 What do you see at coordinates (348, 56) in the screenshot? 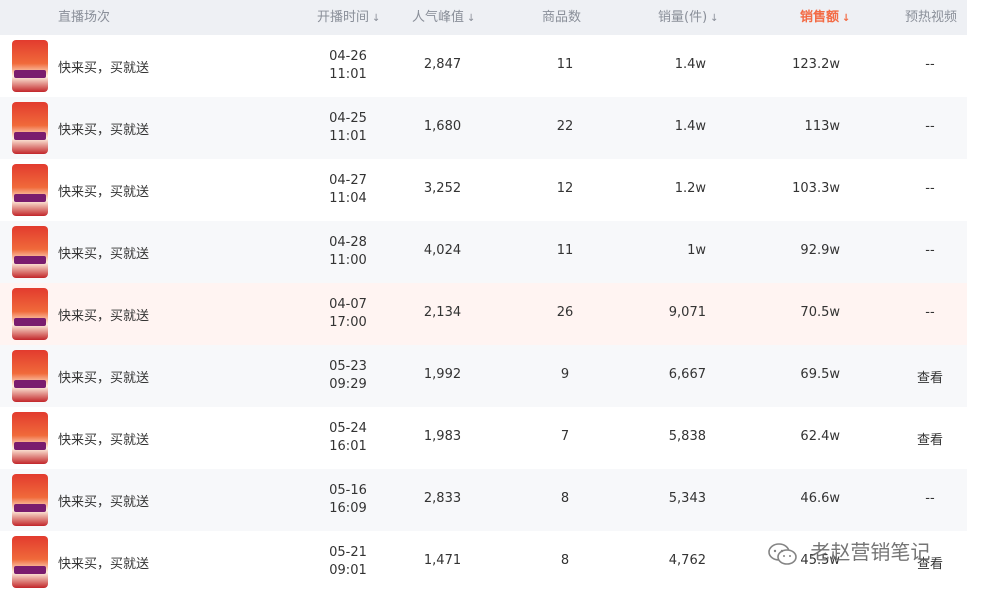
I see `start-date: 04-26` at bounding box center [348, 56].